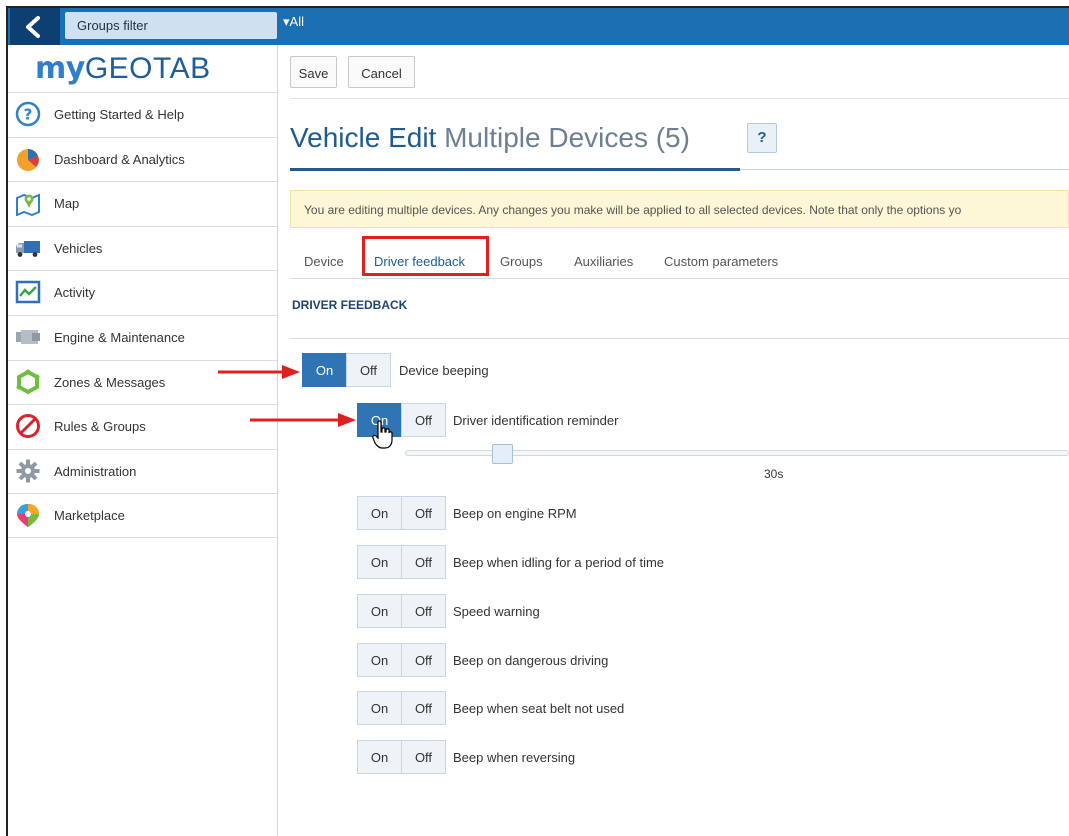 The image size is (1069, 836). What do you see at coordinates (762, 138) in the screenshot?
I see `help-button: ?` at bounding box center [762, 138].